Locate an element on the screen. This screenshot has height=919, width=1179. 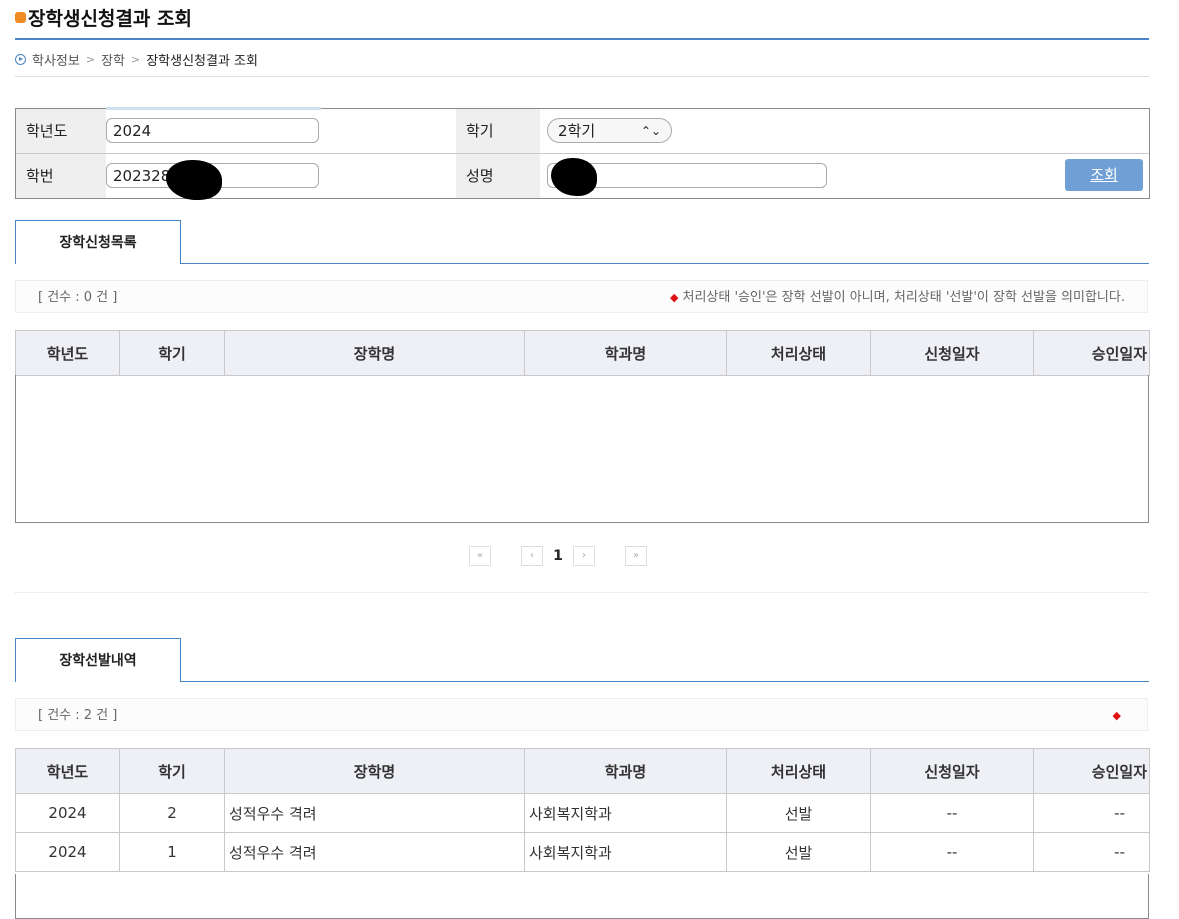
breadcrumb-home-icon is located at coordinates (20, 59).